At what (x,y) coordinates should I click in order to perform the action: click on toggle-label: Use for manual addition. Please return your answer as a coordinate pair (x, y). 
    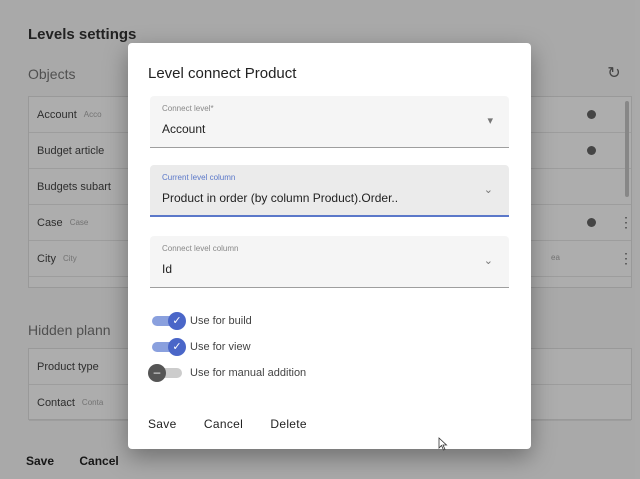
    Looking at the image, I should click on (248, 373).